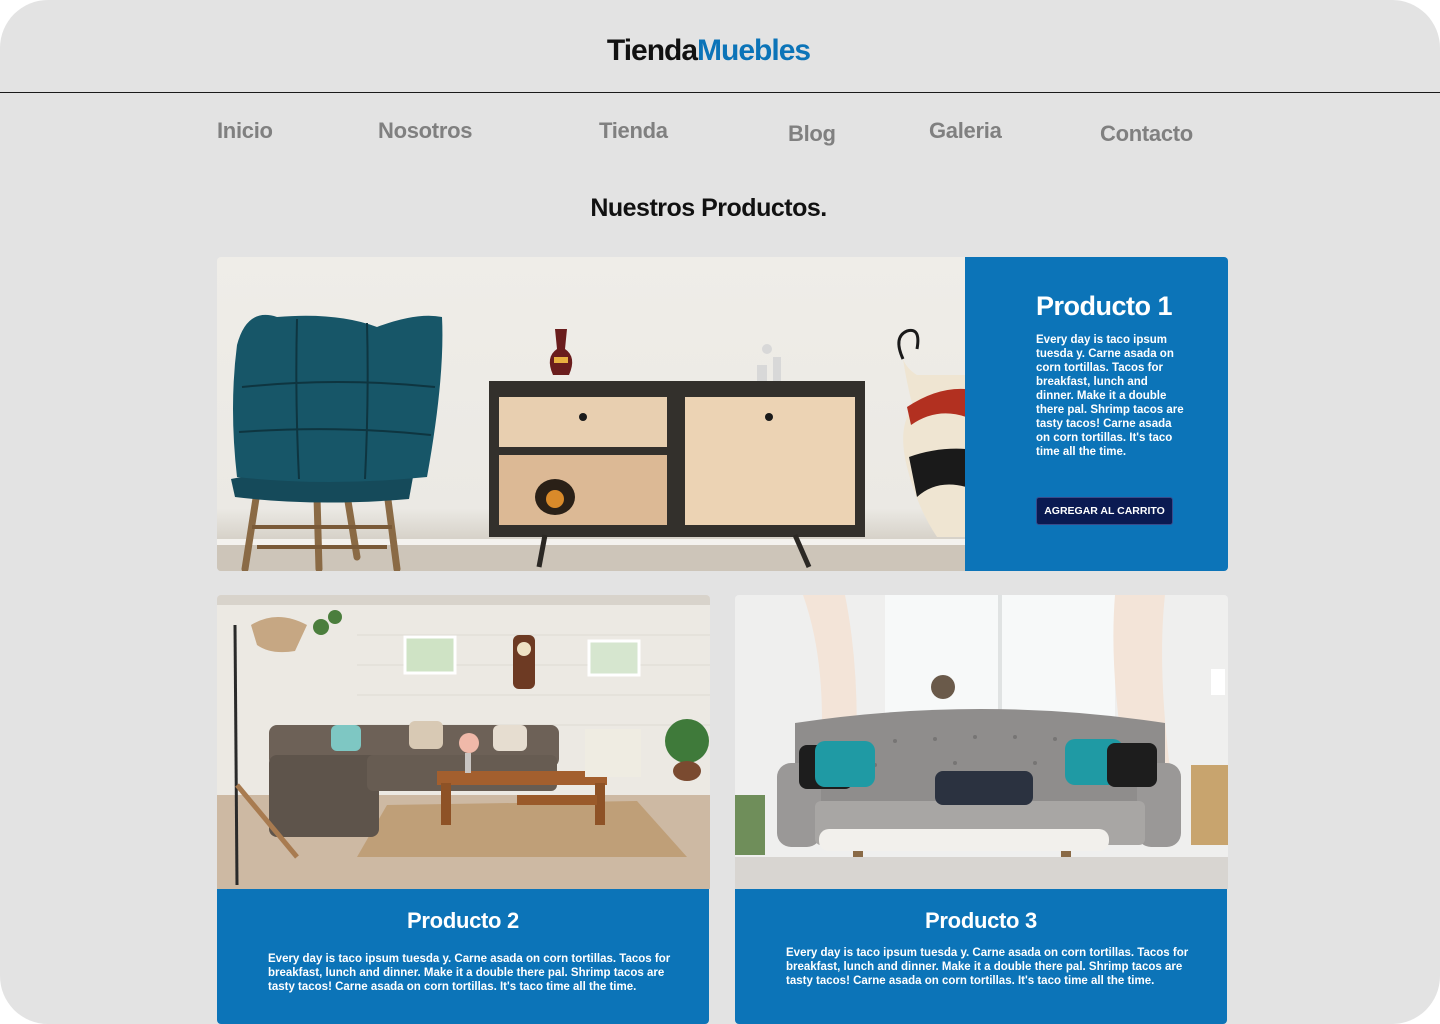  What do you see at coordinates (754, 50) in the screenshot?
I see `logo-text-accent: Muebles` at bounding box center [754, 50].